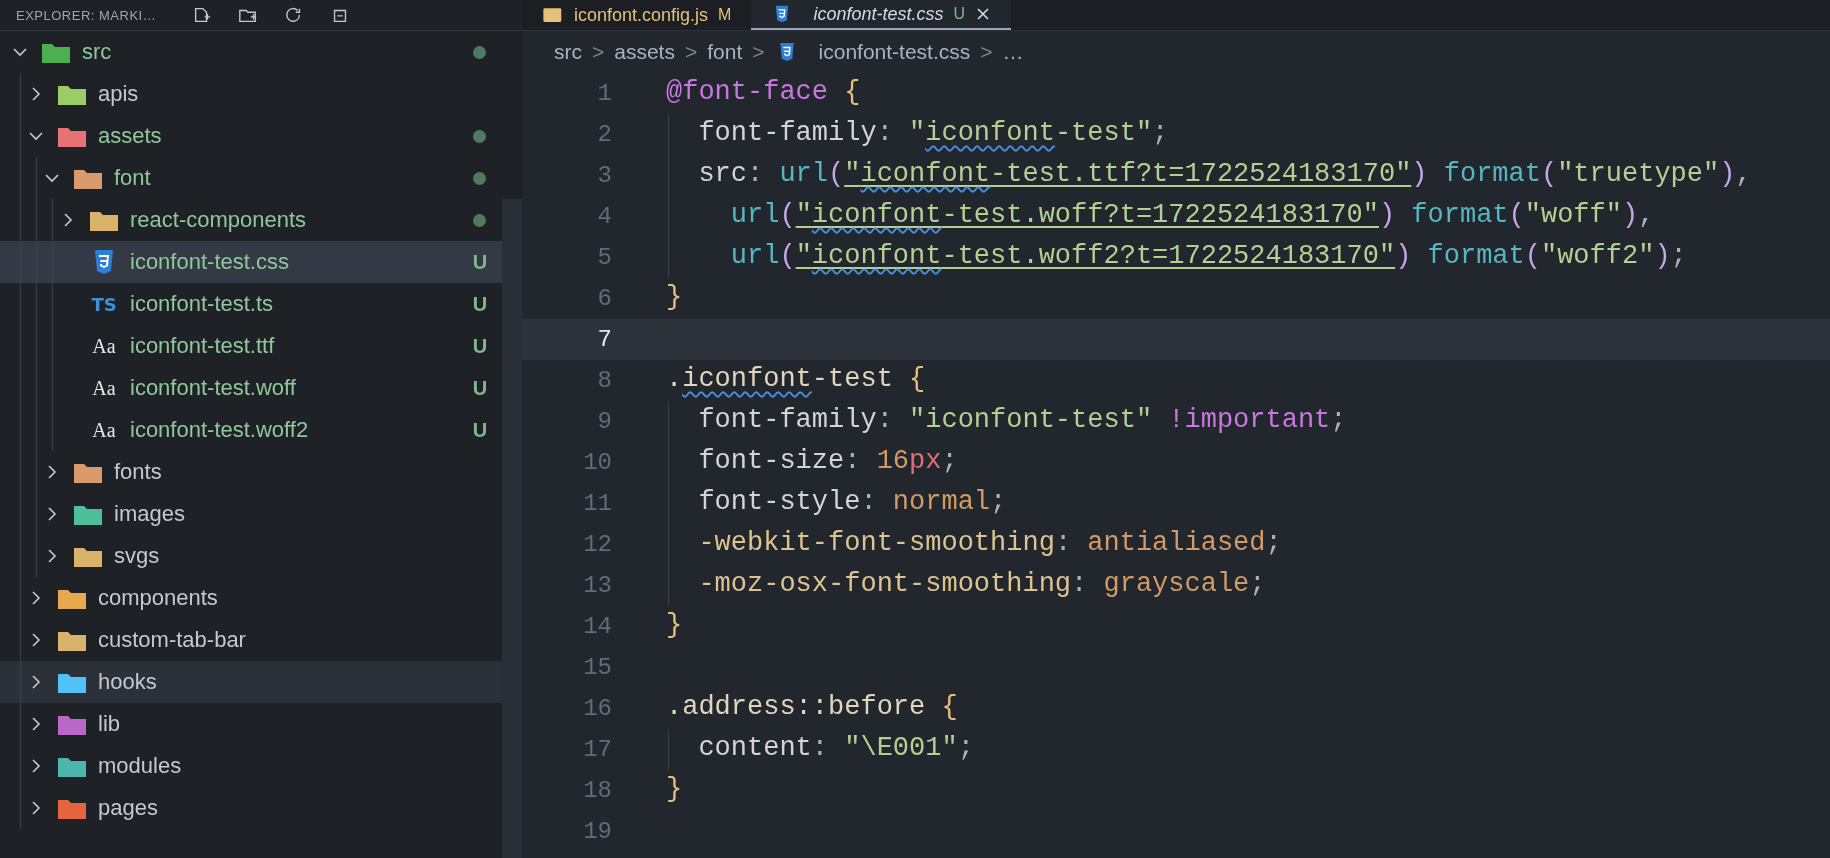 Image resolution: width=1830 pixels, height=858 pixels. Describe the element at coordinates (835, 748) in the screenshot. I see `code-line: content: "\E001";` at that location.